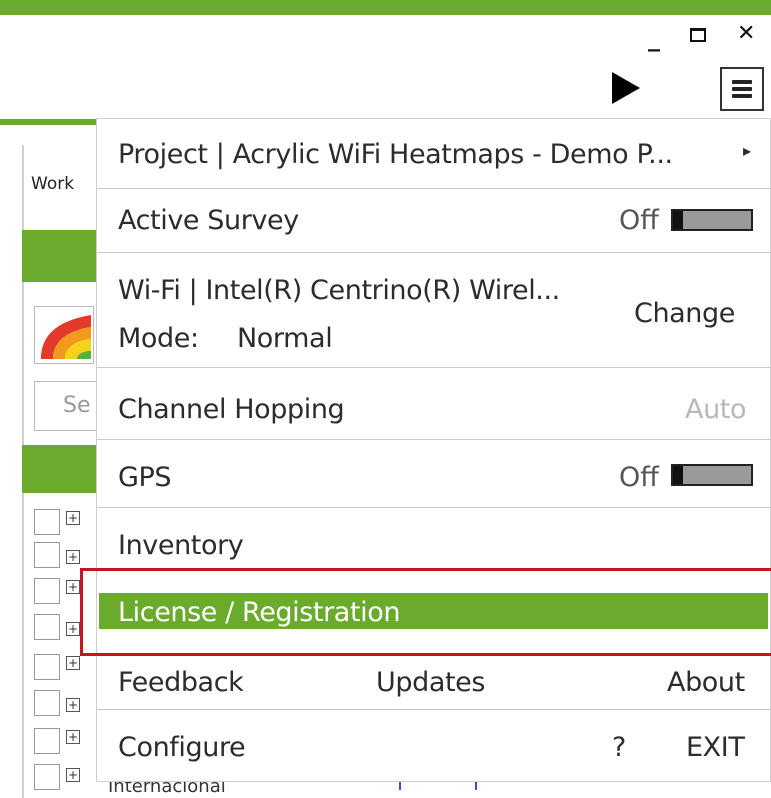 This screenshot has width=771, height=798. Describe the element at coordinates (208, 220) in the screenshot. I see `active-survey-label: Active Survey` at that location.